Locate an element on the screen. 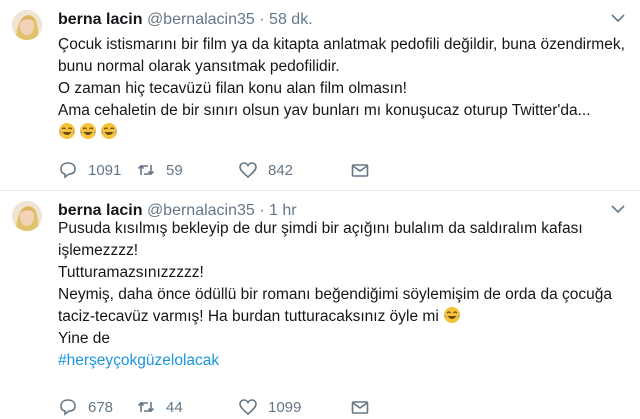  emoji-row is located at coordinates (343, 133).